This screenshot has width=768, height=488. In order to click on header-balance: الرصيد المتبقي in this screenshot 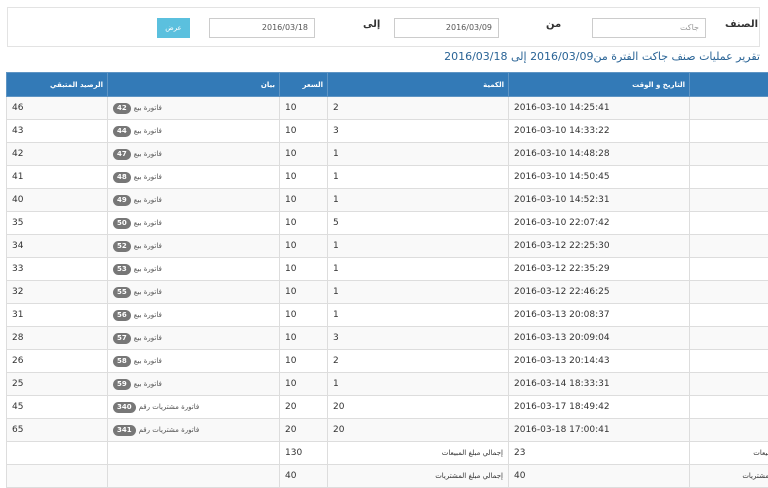, I will do `click(57, 85)`.